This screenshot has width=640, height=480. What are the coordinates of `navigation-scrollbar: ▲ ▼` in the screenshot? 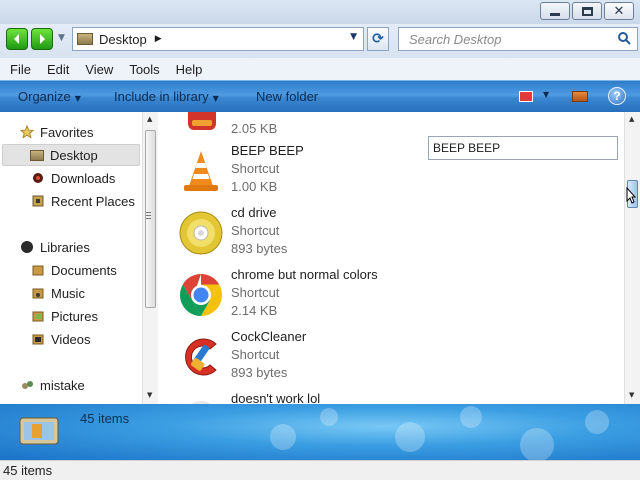 It's located at (150, 258).